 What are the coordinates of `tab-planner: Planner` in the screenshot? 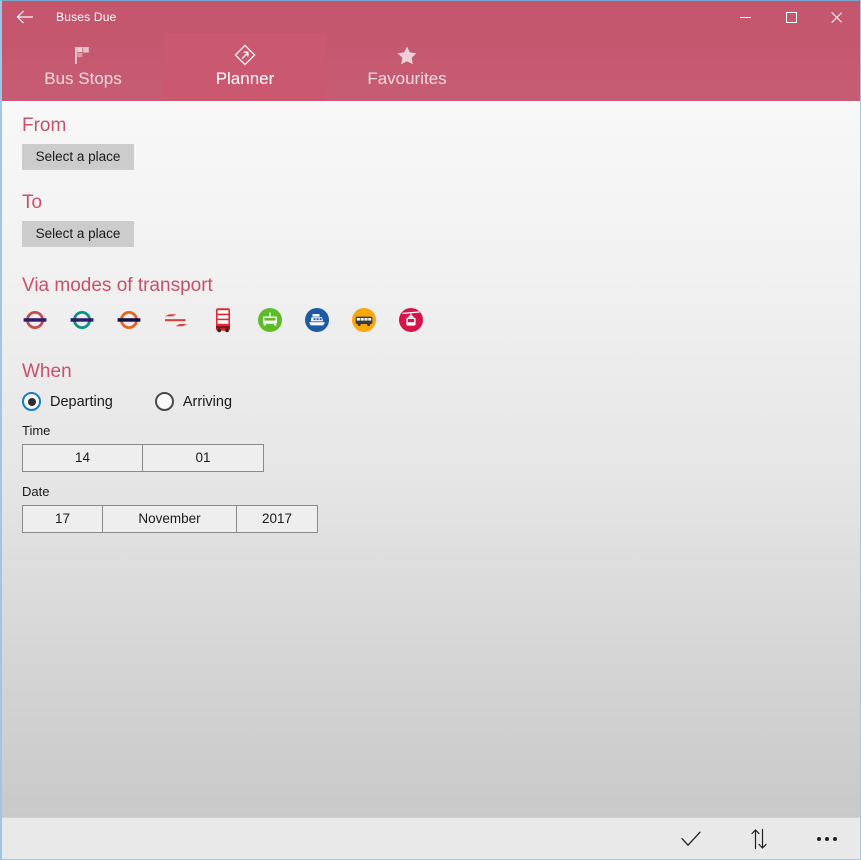 It's located at (245, 67).